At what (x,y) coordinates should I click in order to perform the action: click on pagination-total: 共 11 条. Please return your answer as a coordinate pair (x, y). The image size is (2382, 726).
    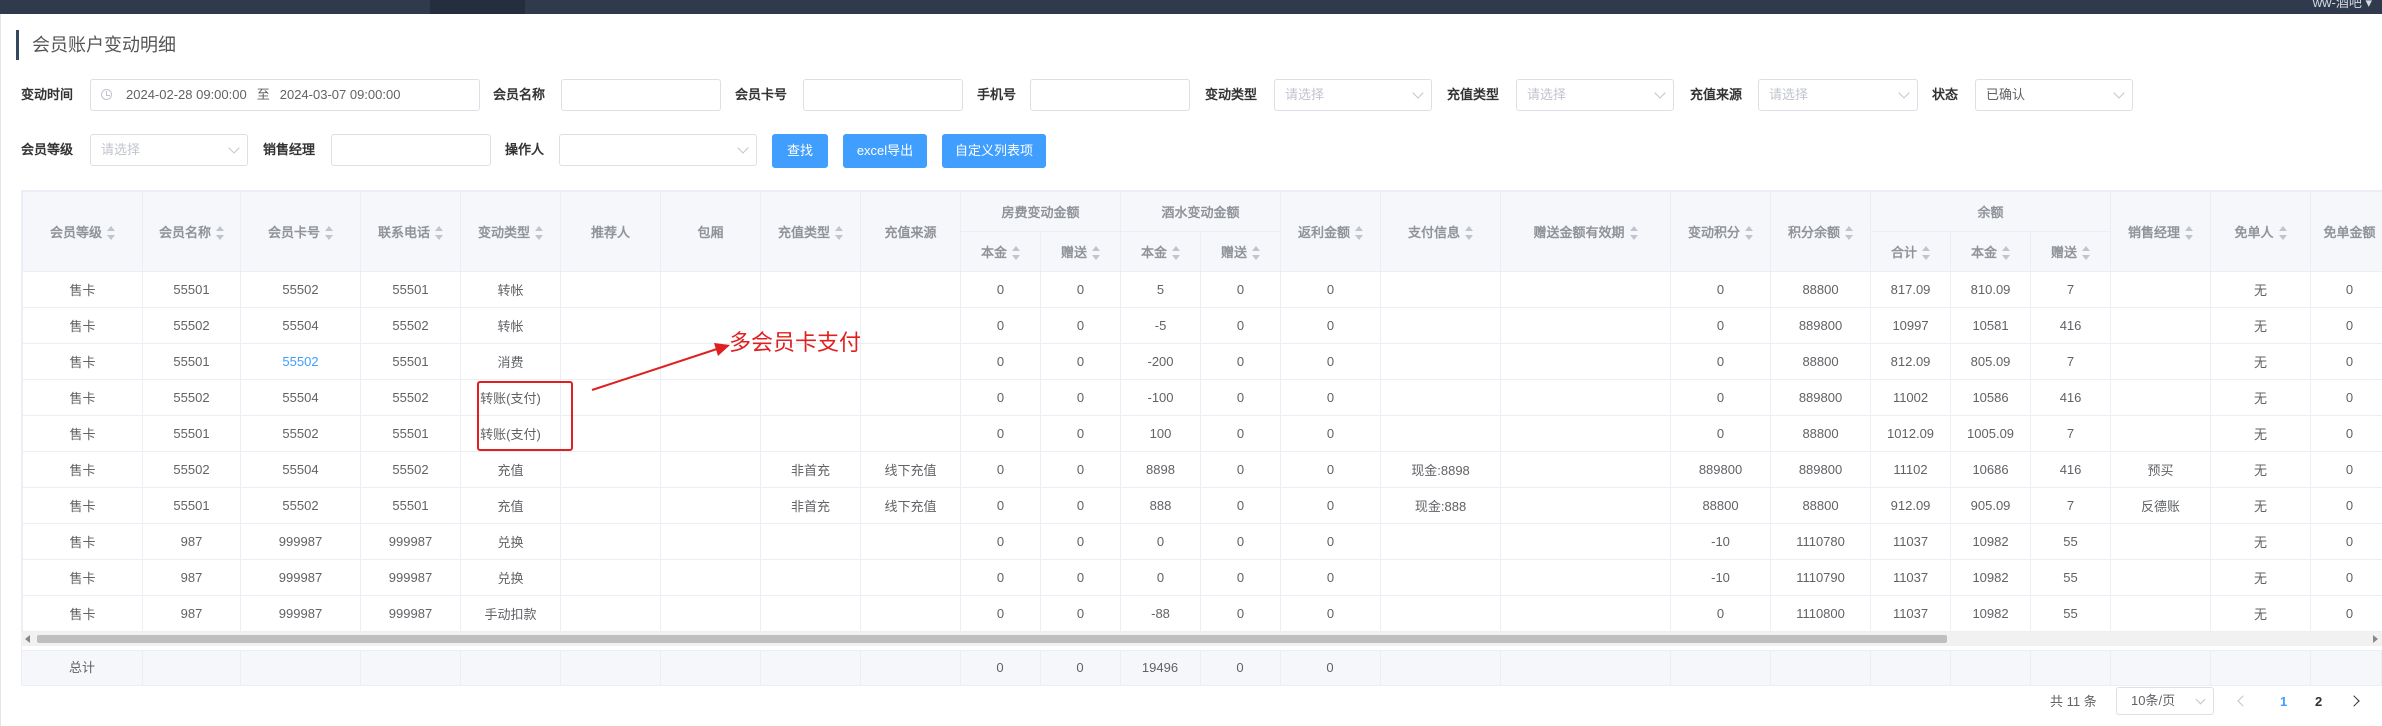
    Looking at the image, I should click on (2073, 701).